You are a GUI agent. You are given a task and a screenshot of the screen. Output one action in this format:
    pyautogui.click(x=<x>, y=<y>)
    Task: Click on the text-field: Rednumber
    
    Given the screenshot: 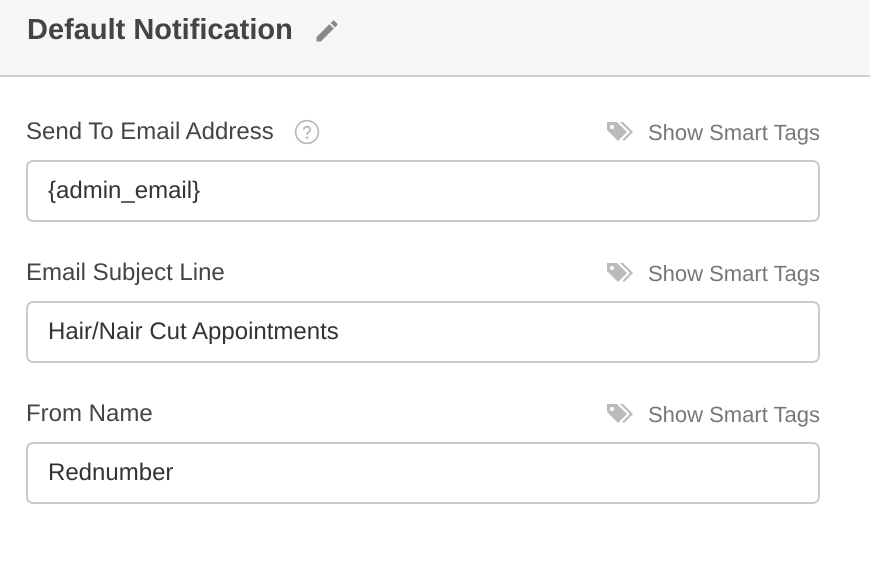 What is the action you would take?
    pyautogui.click(x=423, y=473)
    